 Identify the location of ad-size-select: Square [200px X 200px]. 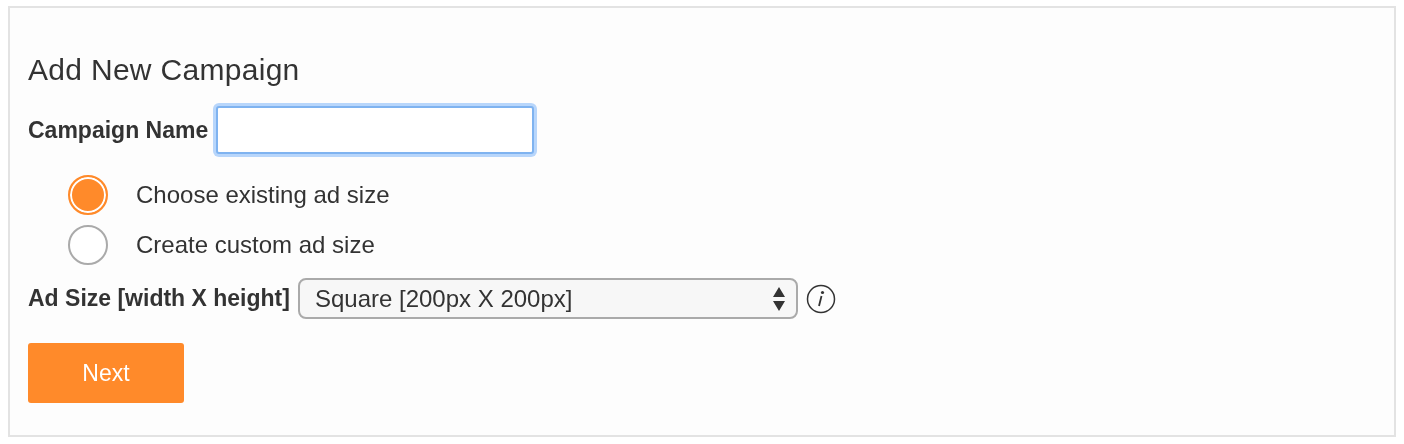
(547, 298).